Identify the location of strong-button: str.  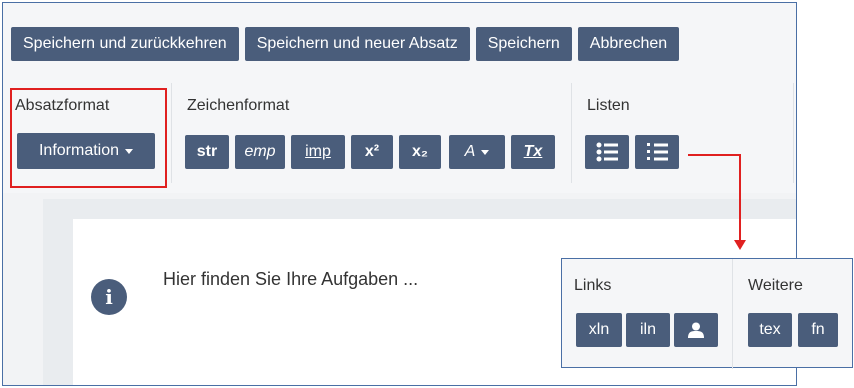
(207, 152).